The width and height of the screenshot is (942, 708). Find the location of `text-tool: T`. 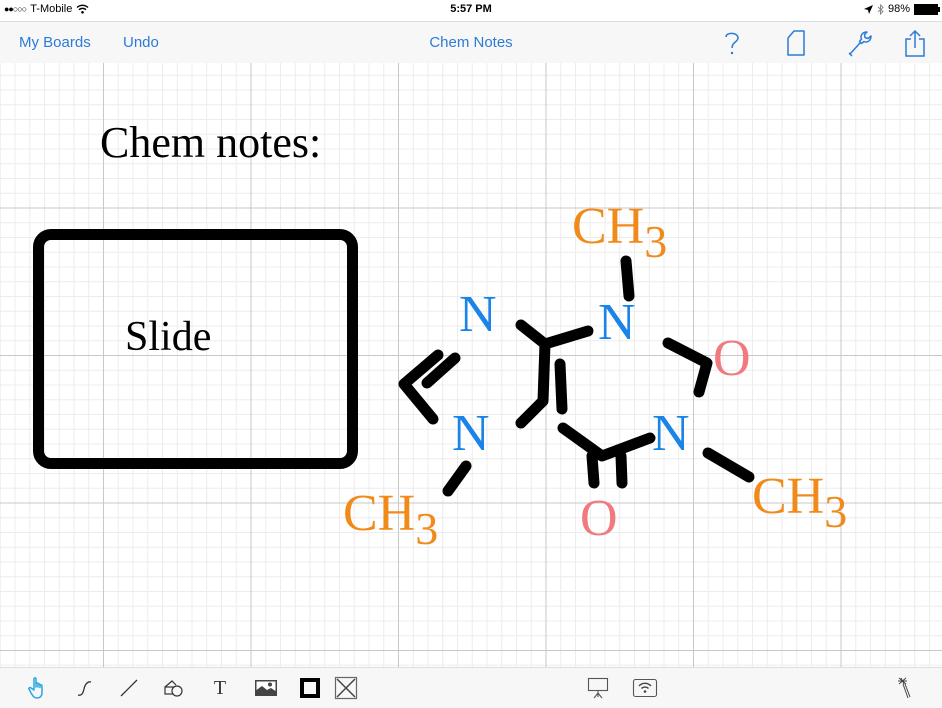

text-tool: T is located at coordinates (220, 688).